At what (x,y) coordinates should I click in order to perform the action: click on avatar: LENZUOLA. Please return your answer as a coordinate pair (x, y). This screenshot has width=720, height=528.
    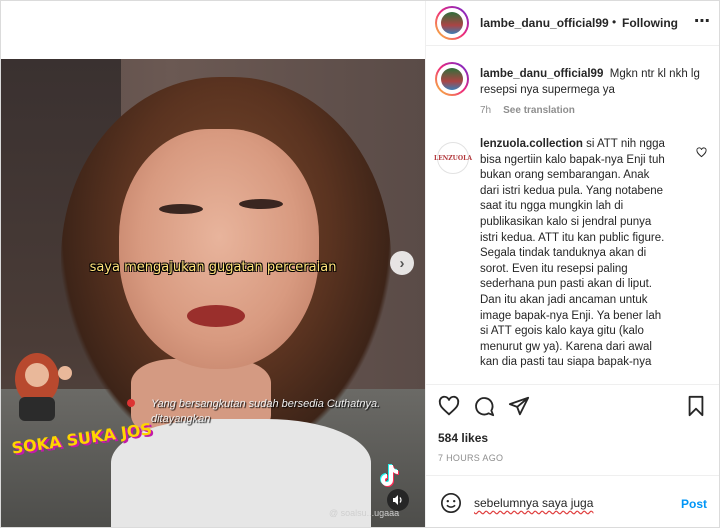
    Looking at the image, I should click on (453, 158).